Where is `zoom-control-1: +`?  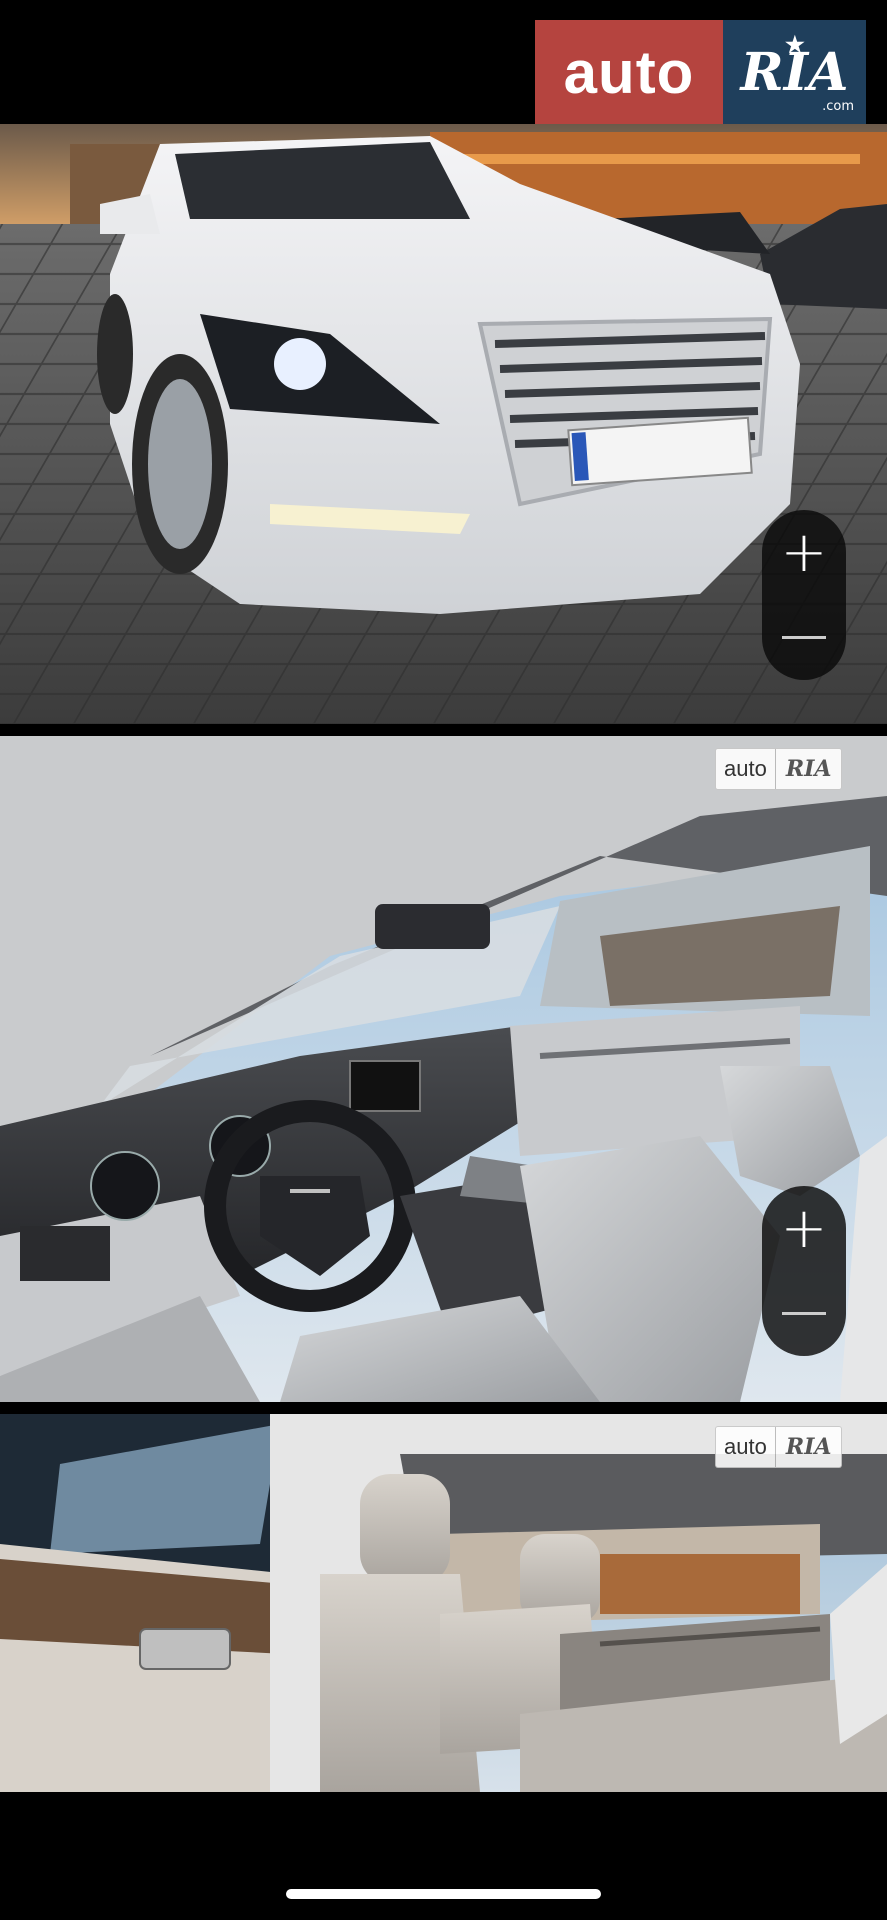 zoom-control-1: + is located at coordinates (804, 595).